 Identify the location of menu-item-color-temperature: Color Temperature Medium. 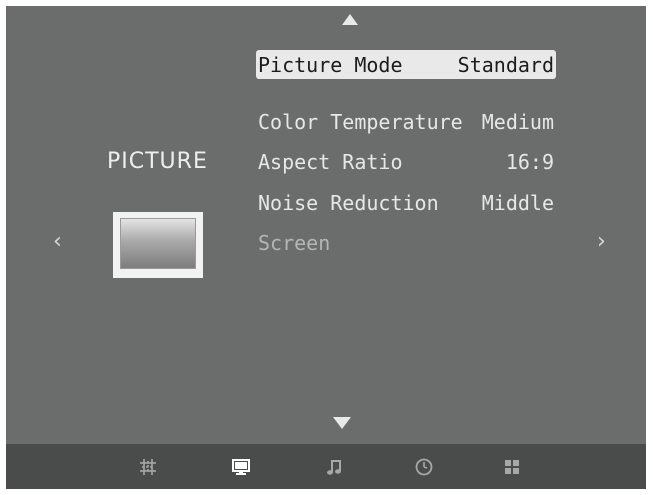
(406, 122).